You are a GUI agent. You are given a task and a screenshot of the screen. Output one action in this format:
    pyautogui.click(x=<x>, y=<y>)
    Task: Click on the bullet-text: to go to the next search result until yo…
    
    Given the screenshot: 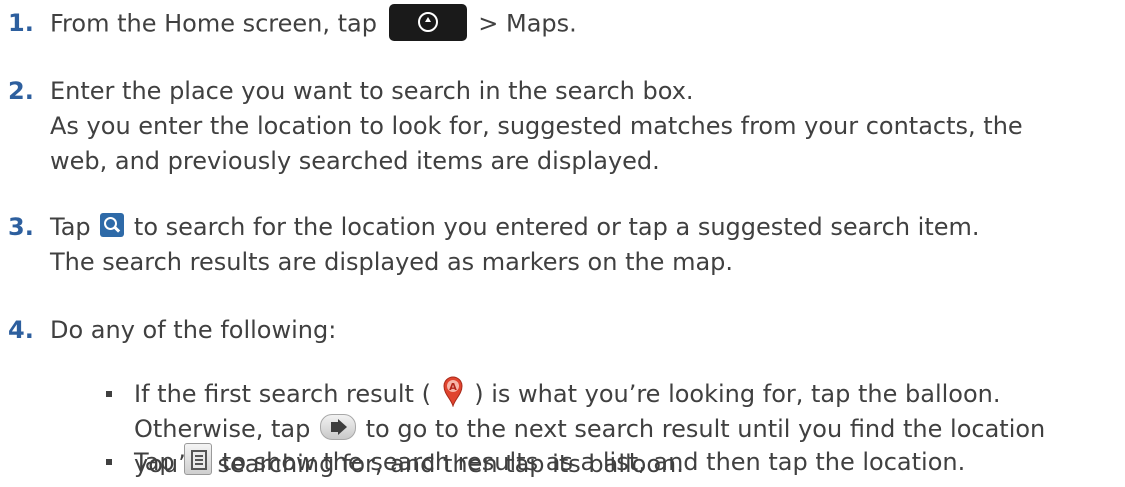 What is the action you would take?
    pyautogui.click(x=705, y=429)
    